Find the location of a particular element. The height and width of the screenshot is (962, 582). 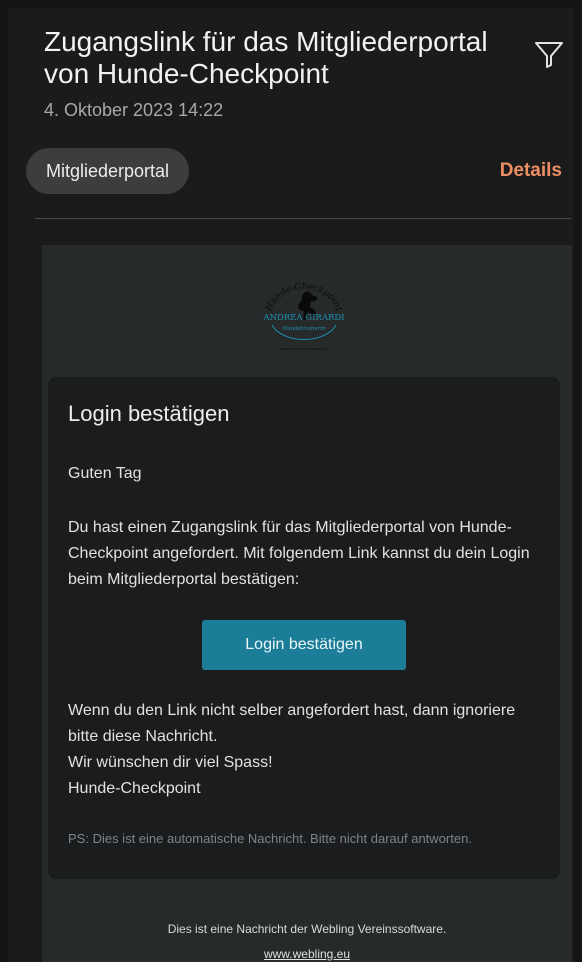

card-title: Login bestätigen is located at coordinates (149, 413).